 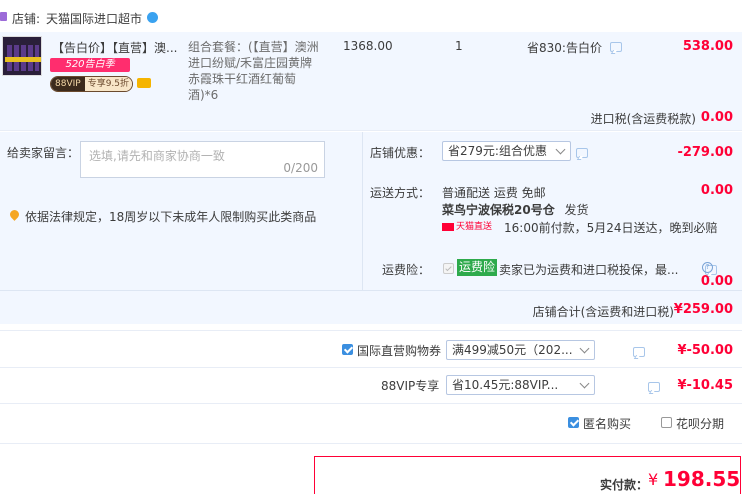 What do you see at coordinates (448, 268) in the screenshot?
I see `insurance-checkbox` at bounding box center [448, 268].